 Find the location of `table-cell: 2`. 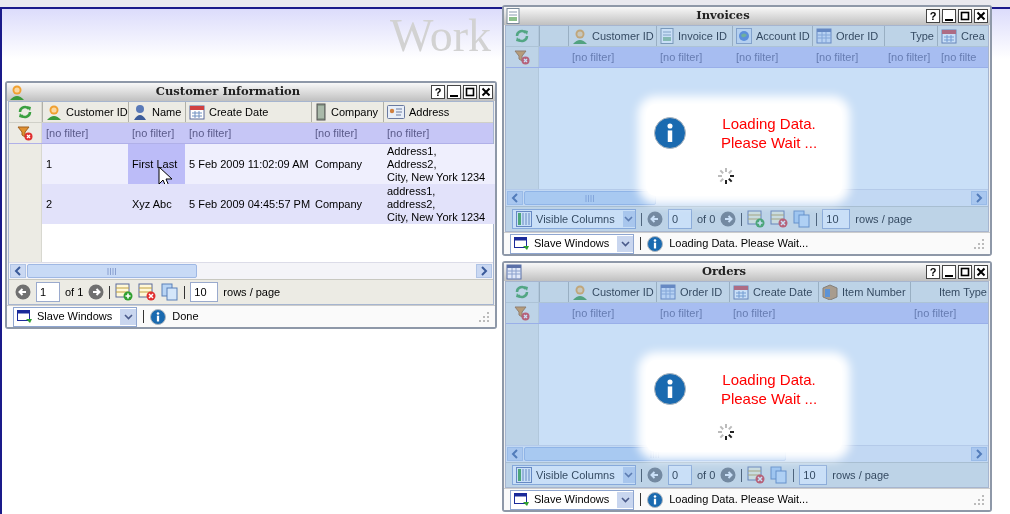

table-cell: 2 is located at coordinates (85, 204).